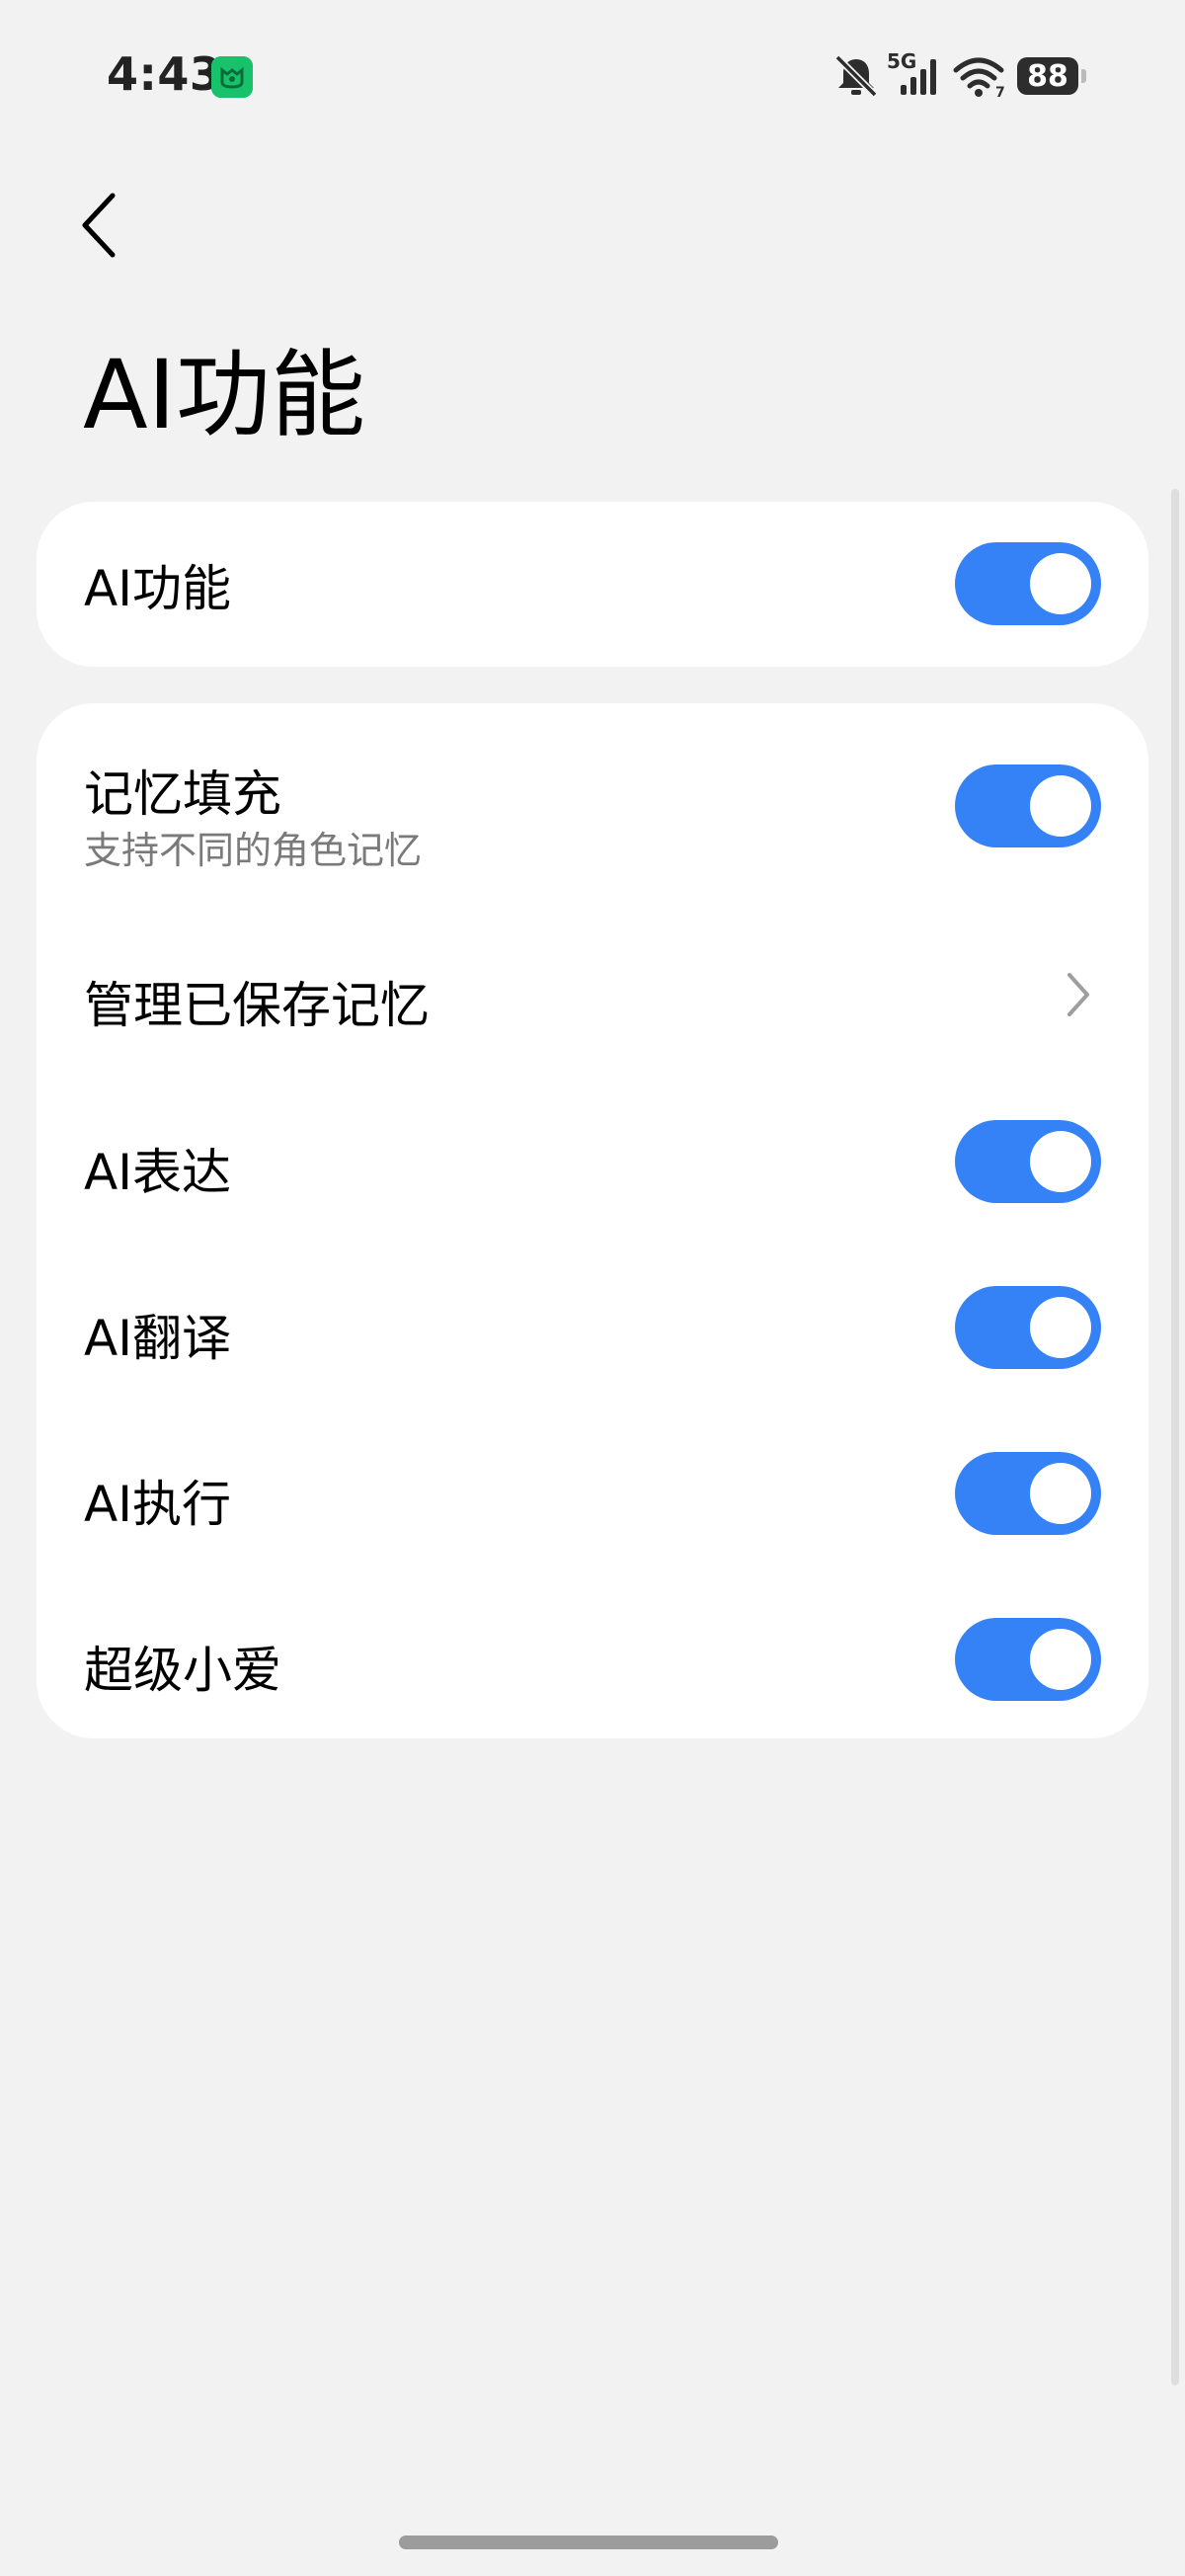  Describe the element at coordinates (1028, 1493) in the screenshot. I see `ai-execute-toggle` at that location.